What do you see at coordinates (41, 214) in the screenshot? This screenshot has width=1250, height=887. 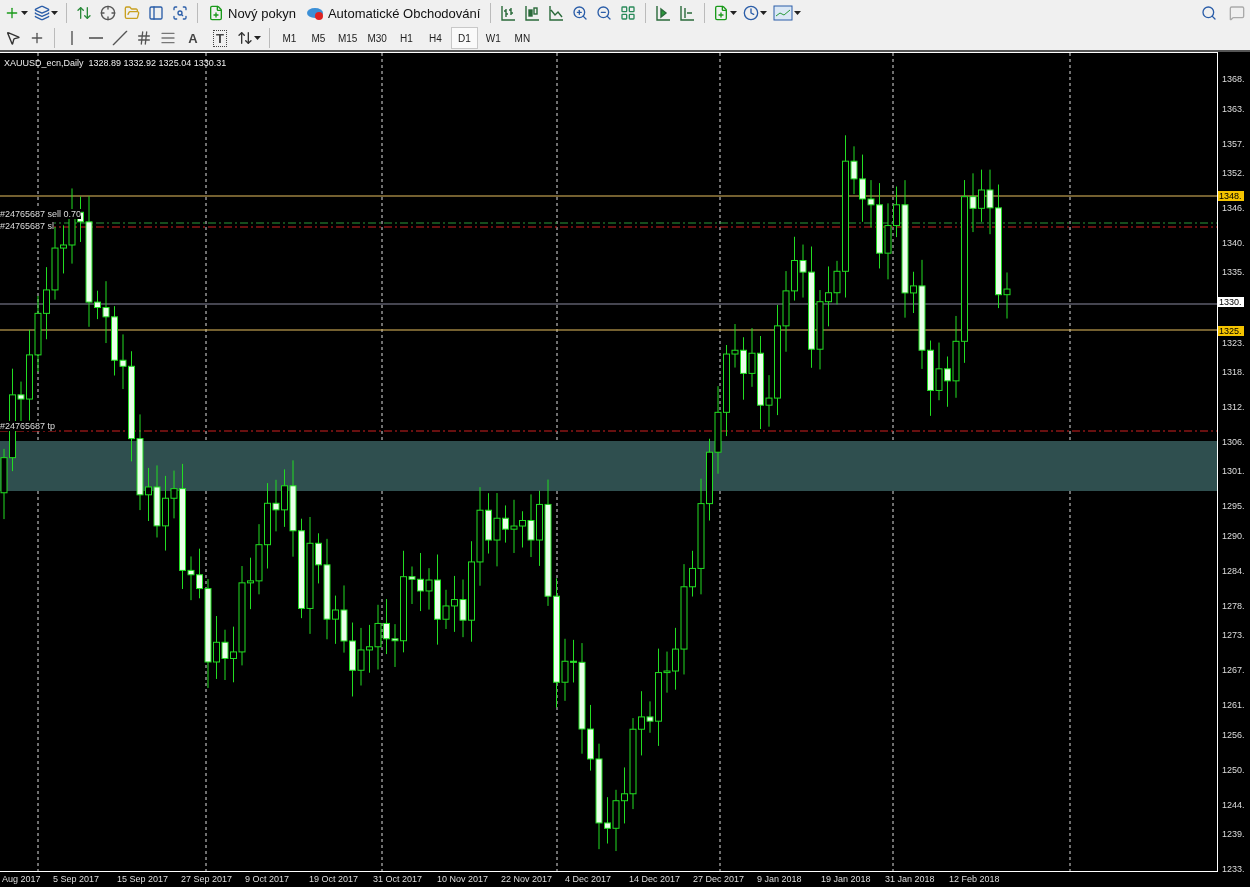 I see `order-label: #24765687 sell 0.70` at bounding box center [41, 214].